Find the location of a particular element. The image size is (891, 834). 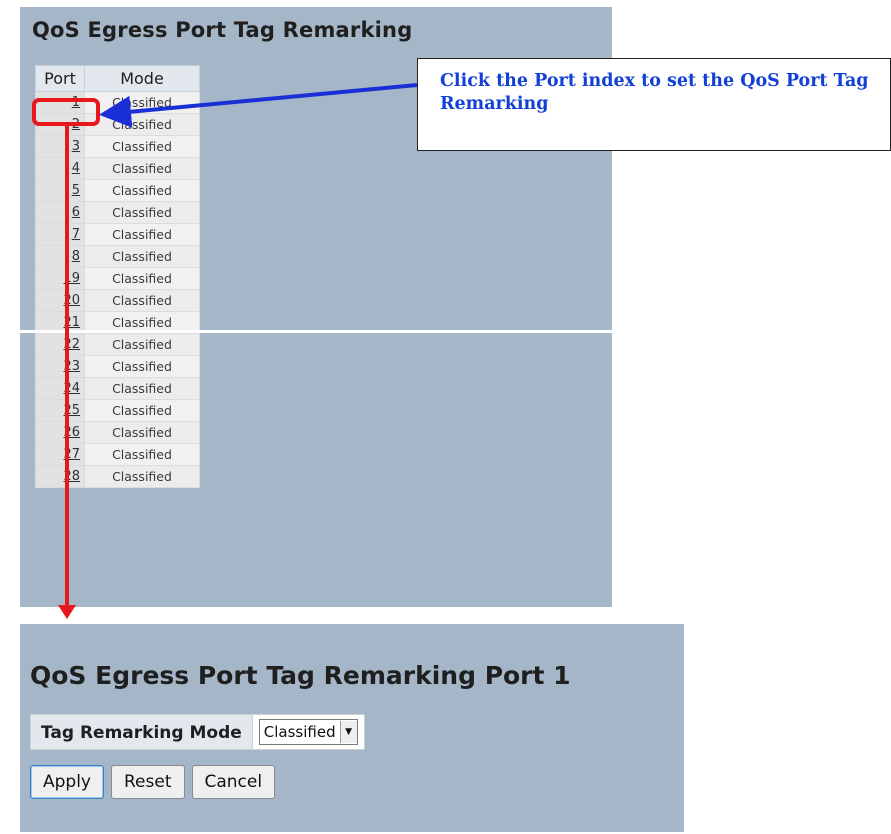

table-row: 22 Classified is located at coordinates (117, 344).